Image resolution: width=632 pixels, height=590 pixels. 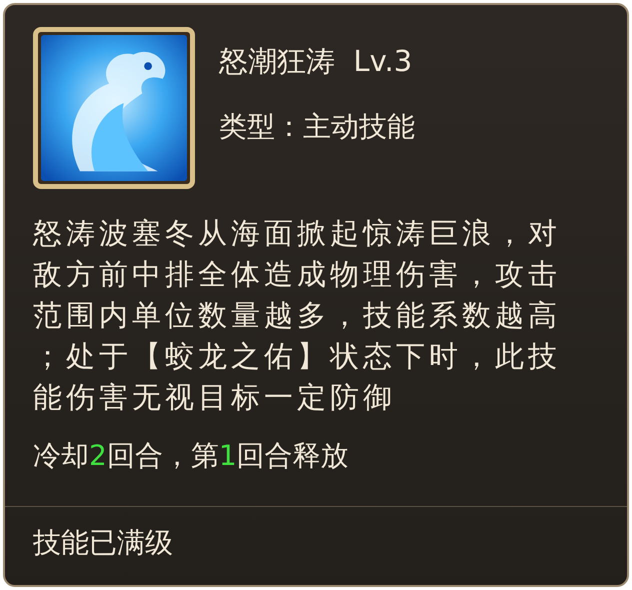 What do you see at coordinates (191, 456) in the screenshot?
I see `cooldown-text: 冷却2回合，第1回合释放` at bounding box center [191, 456].